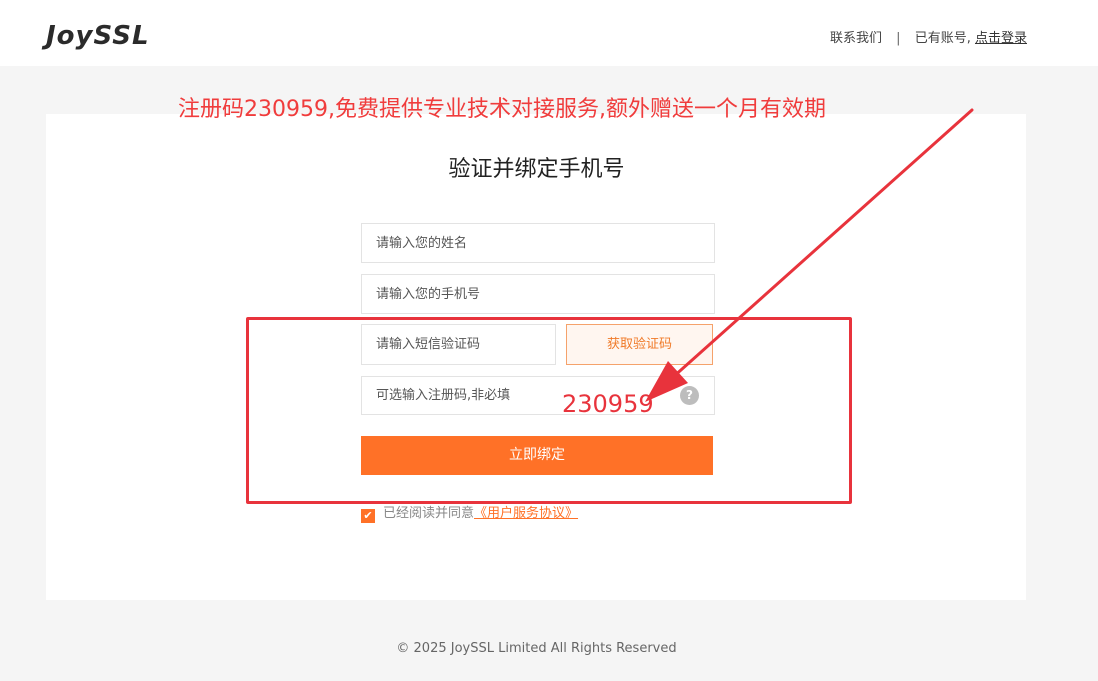  Describe the element at coordinates (538, 395) in the screenshot. I see `registration-code-input` at that location.